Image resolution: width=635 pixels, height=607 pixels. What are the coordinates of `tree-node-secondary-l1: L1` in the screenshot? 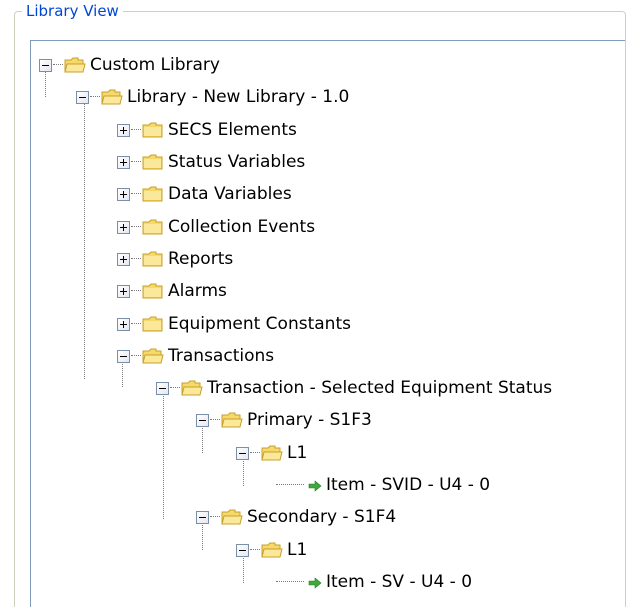 It's located at (271, 550).